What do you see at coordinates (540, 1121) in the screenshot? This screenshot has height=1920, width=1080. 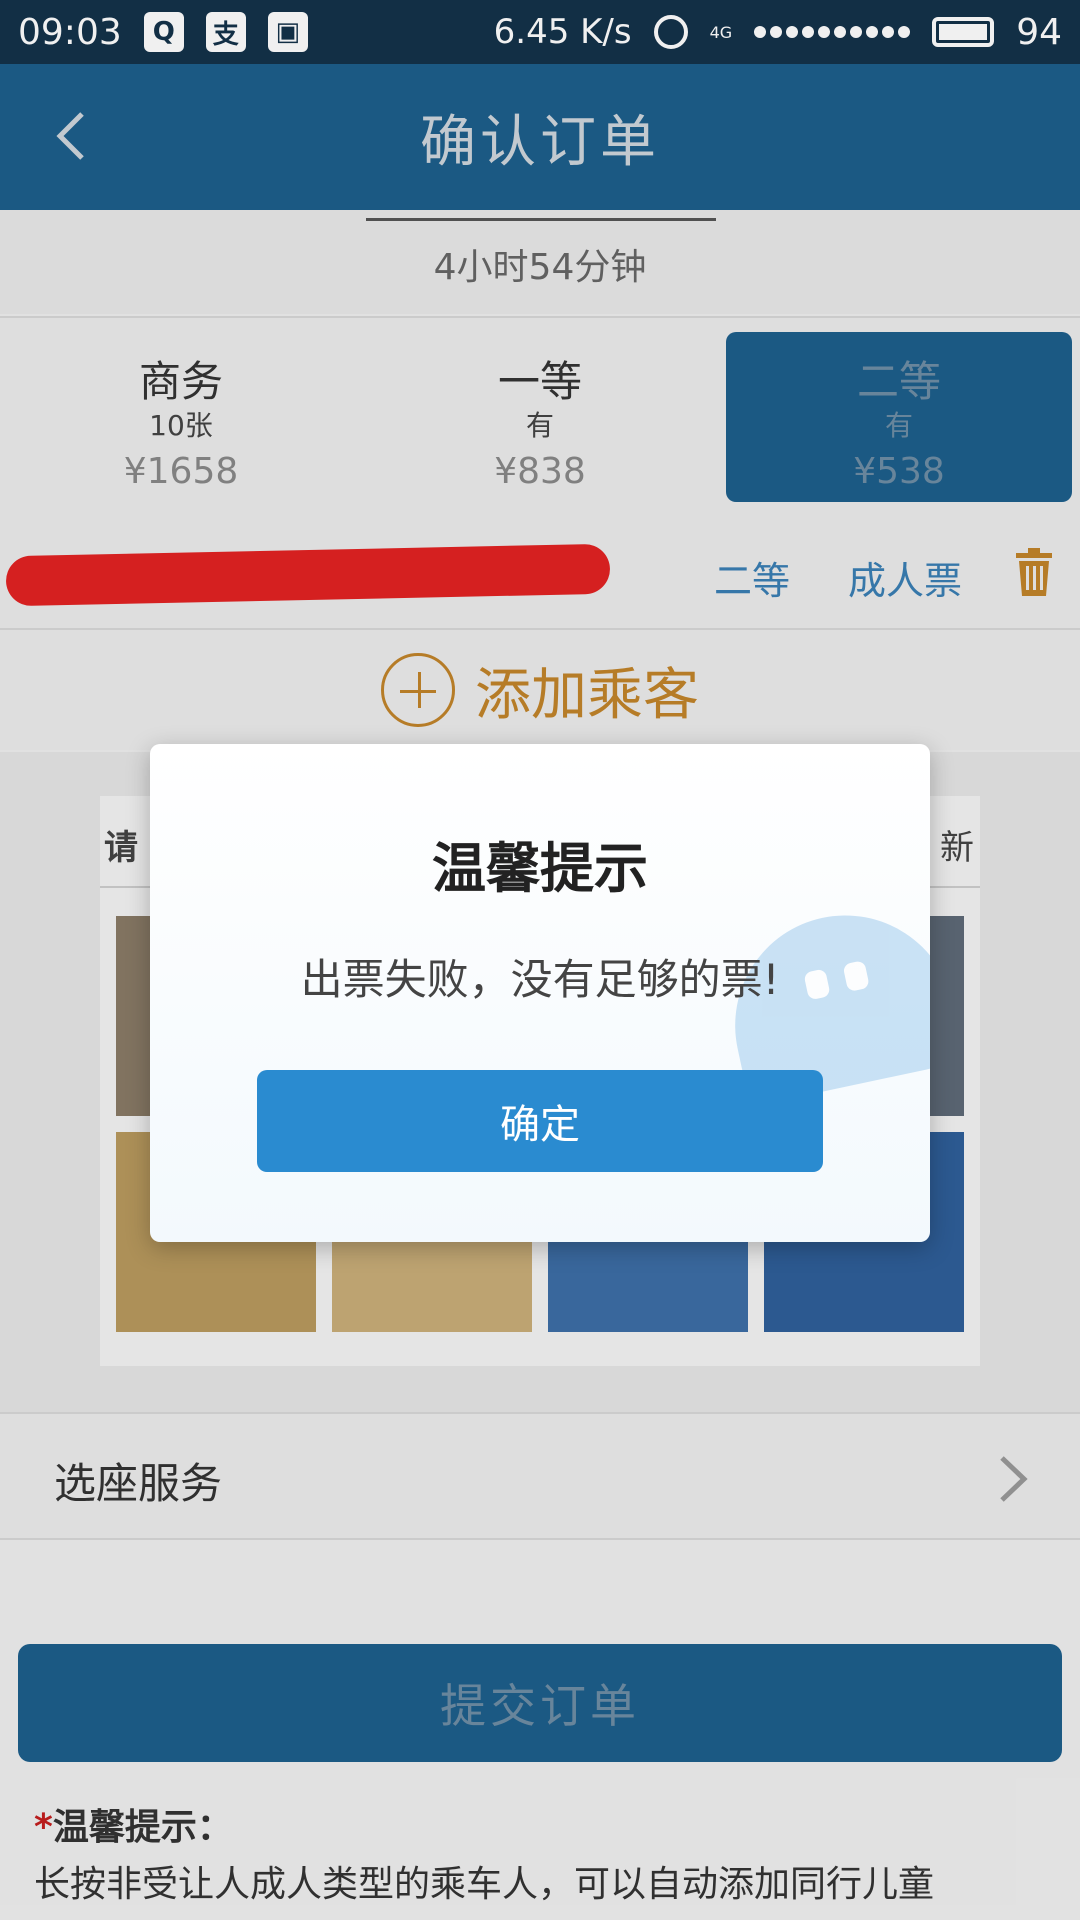 I see `dialog-confirm-button: 确定` at bounding box center [540, 1121].